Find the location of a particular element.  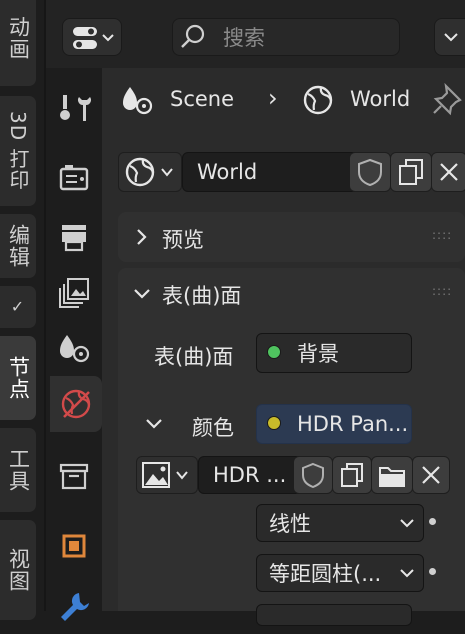

duplicate-button is located at coordinates (411, 172).